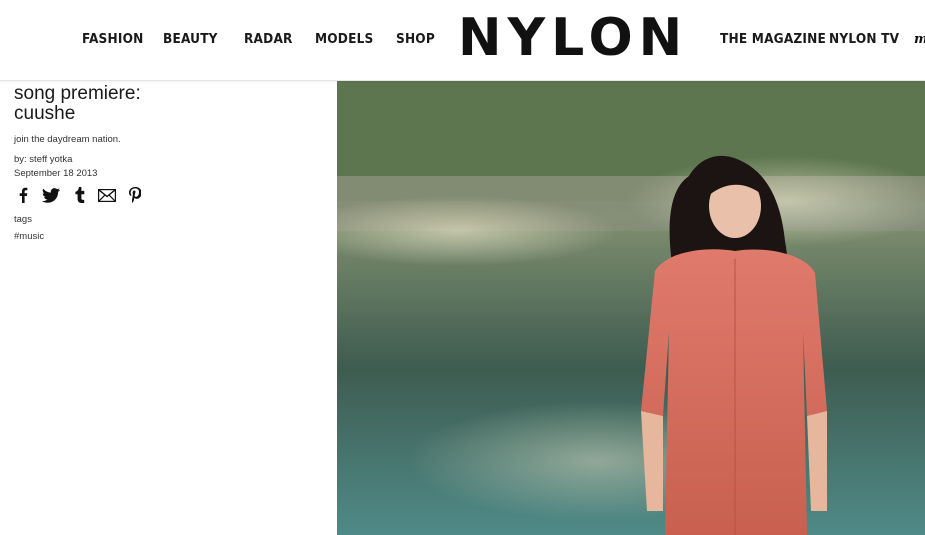  What do you see at coordinates (67, 139) in the screenshot?
I see `article-dek: join the daydream nation.` at bounding box center [67, 139].